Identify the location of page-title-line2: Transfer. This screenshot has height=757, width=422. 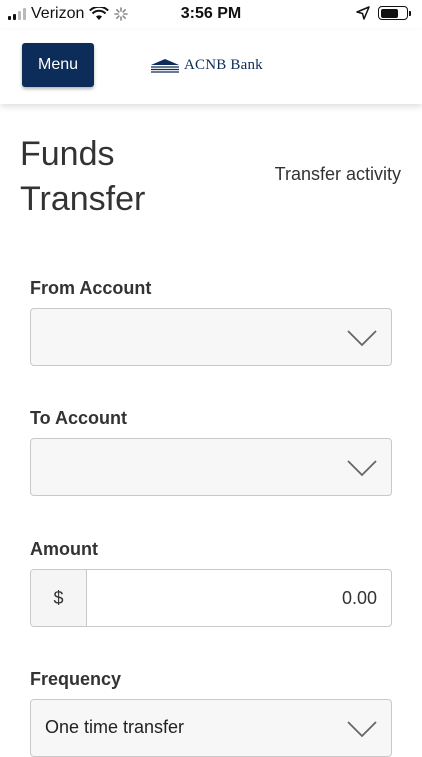
(83, 199).